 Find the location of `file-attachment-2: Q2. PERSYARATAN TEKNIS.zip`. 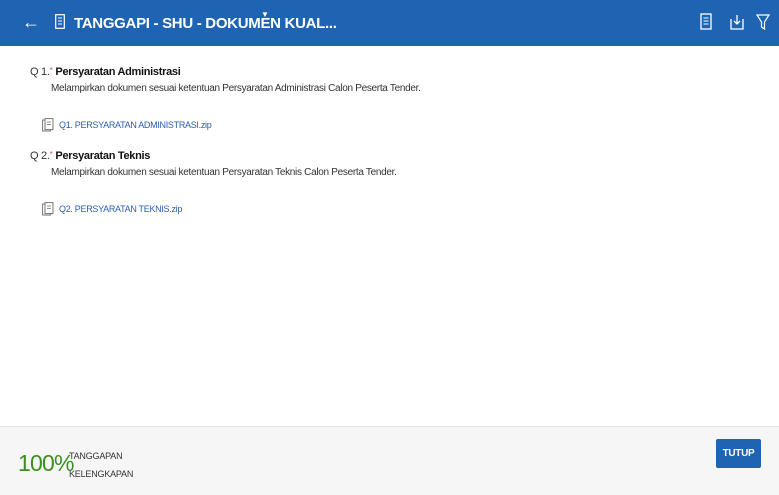

file-attachment-2: Q2. PERSYARATAN TEKNIS.zip is located at coordinates (112, 209).